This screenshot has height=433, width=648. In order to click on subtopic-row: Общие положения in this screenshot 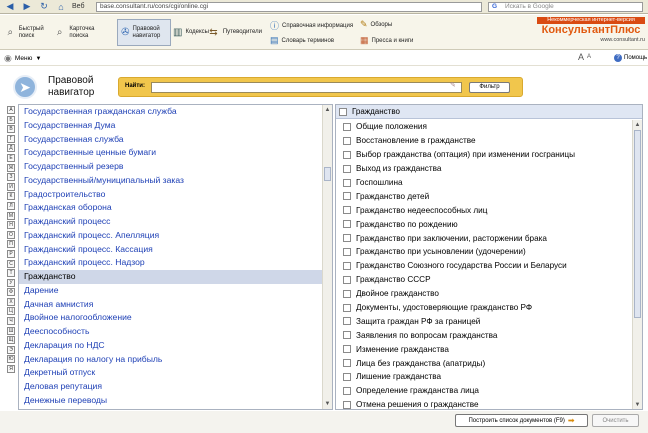, I will do `click(485, 127)`.